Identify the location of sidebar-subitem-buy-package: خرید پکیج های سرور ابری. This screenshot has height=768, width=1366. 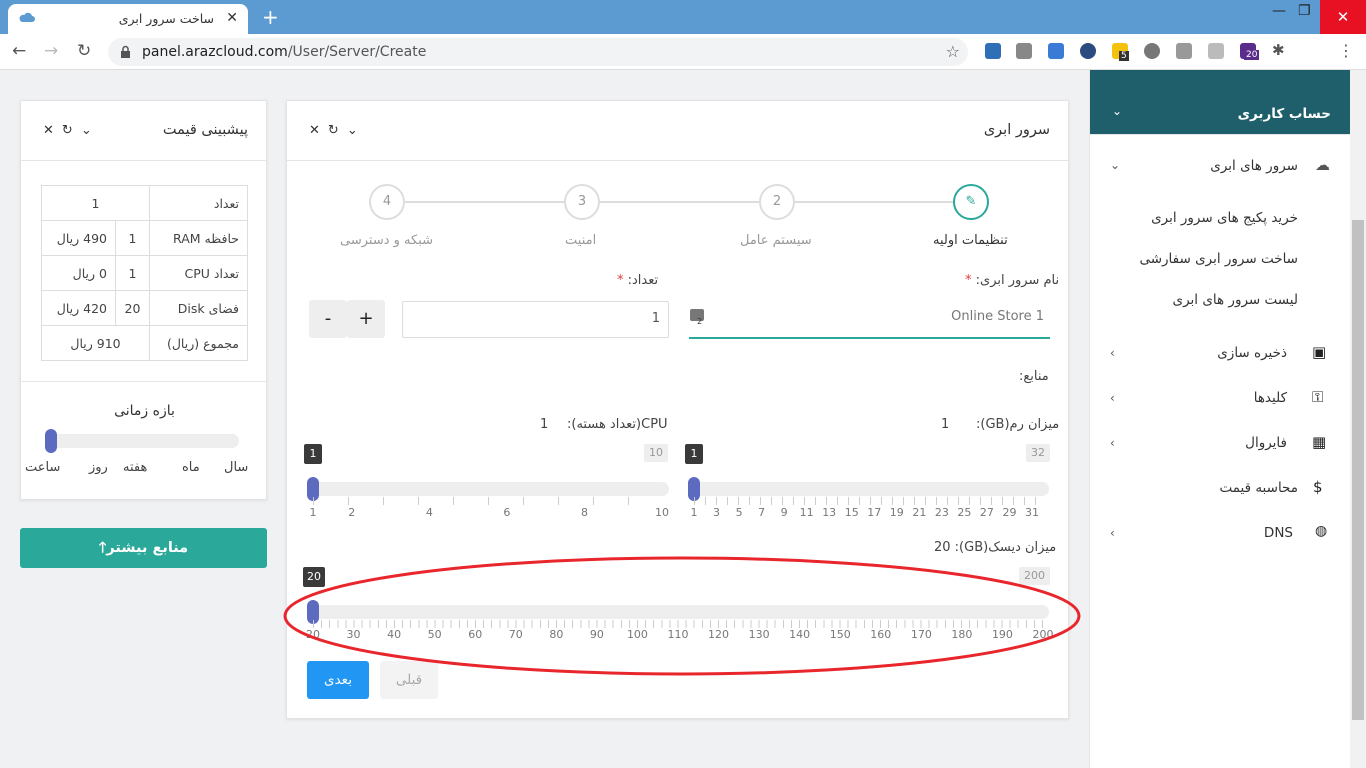
(1224, 218).